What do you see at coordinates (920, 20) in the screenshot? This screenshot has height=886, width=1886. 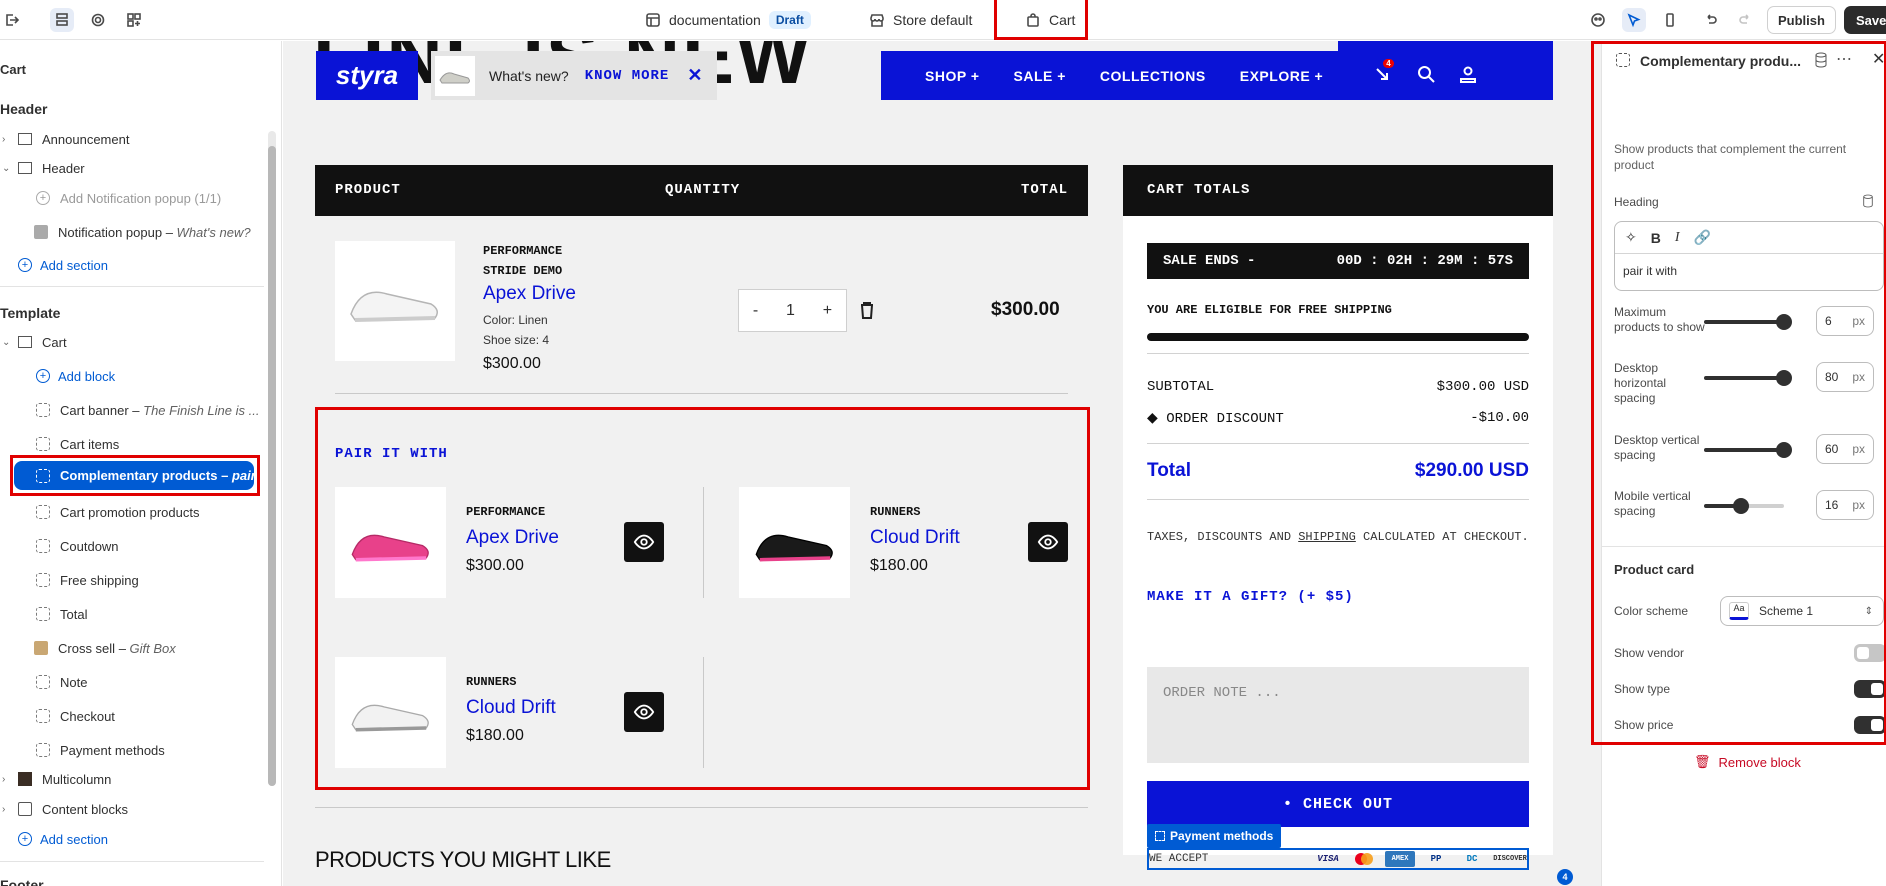 I see `store-selector: Store default` at bounding box center [920, 20].